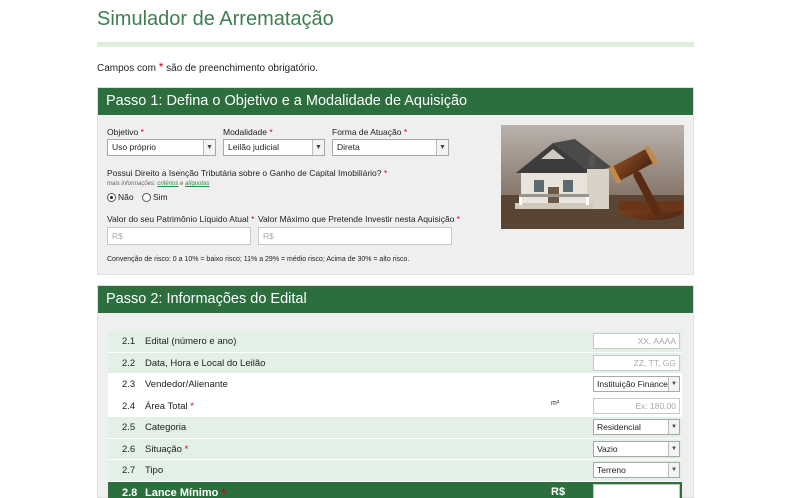 Image resolution: width=800 pixels, height=498 pixels. I want to click on row-number: 2.1, so click(129, 341).